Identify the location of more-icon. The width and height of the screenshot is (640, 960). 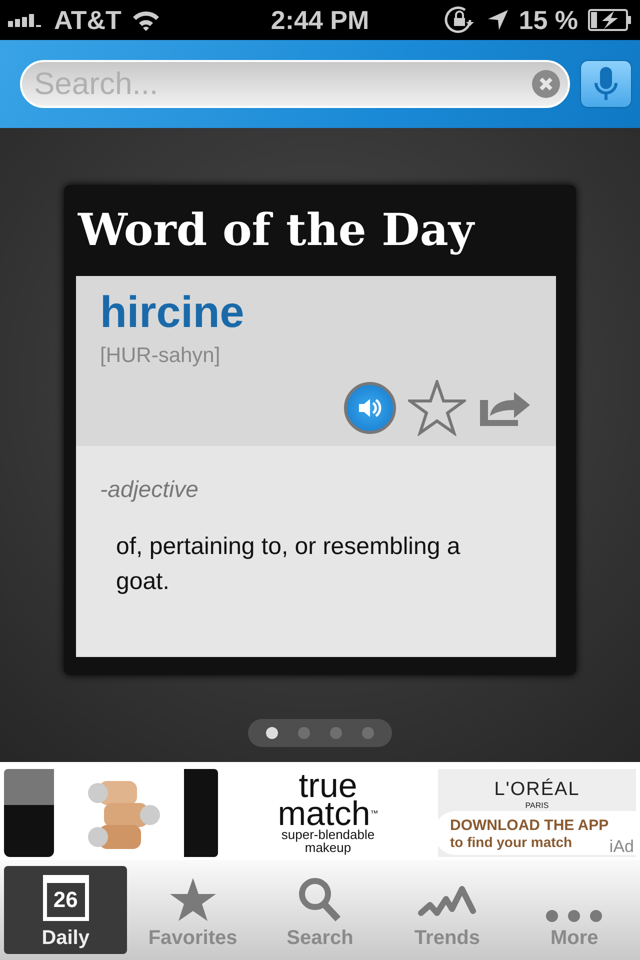
(574, 916).